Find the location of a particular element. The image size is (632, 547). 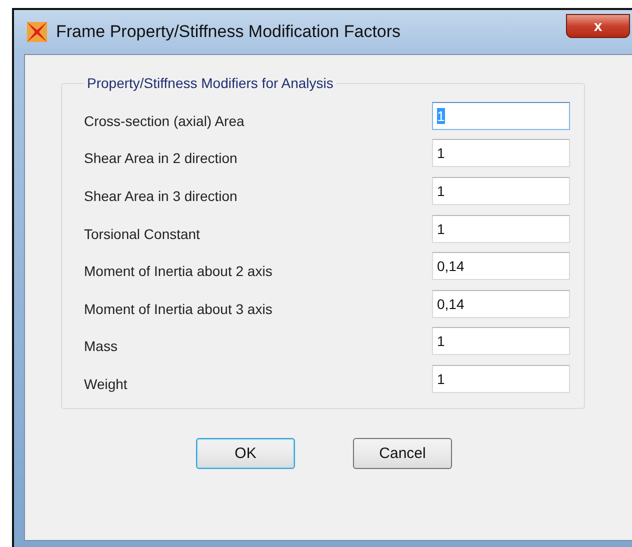

cancel-button: Cancel is located at coordinates (402, 453).